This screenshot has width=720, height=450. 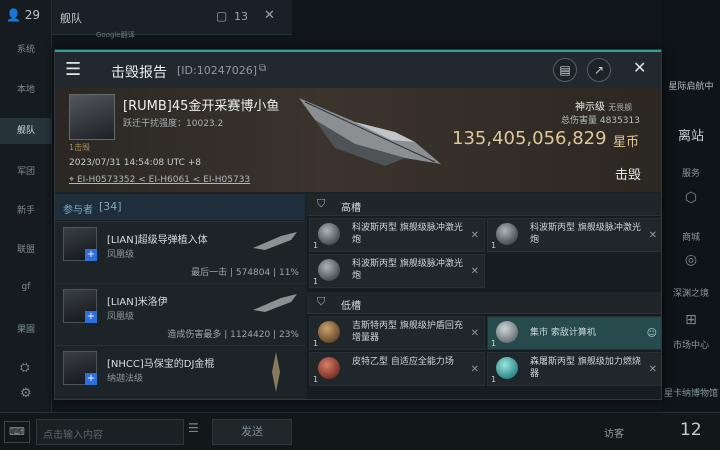 I want to click on participant-row: + [LIAN]米洛伊 凤凰级 造成伤害最多 | 1124420 | 23%, so click(x=180, y=314).